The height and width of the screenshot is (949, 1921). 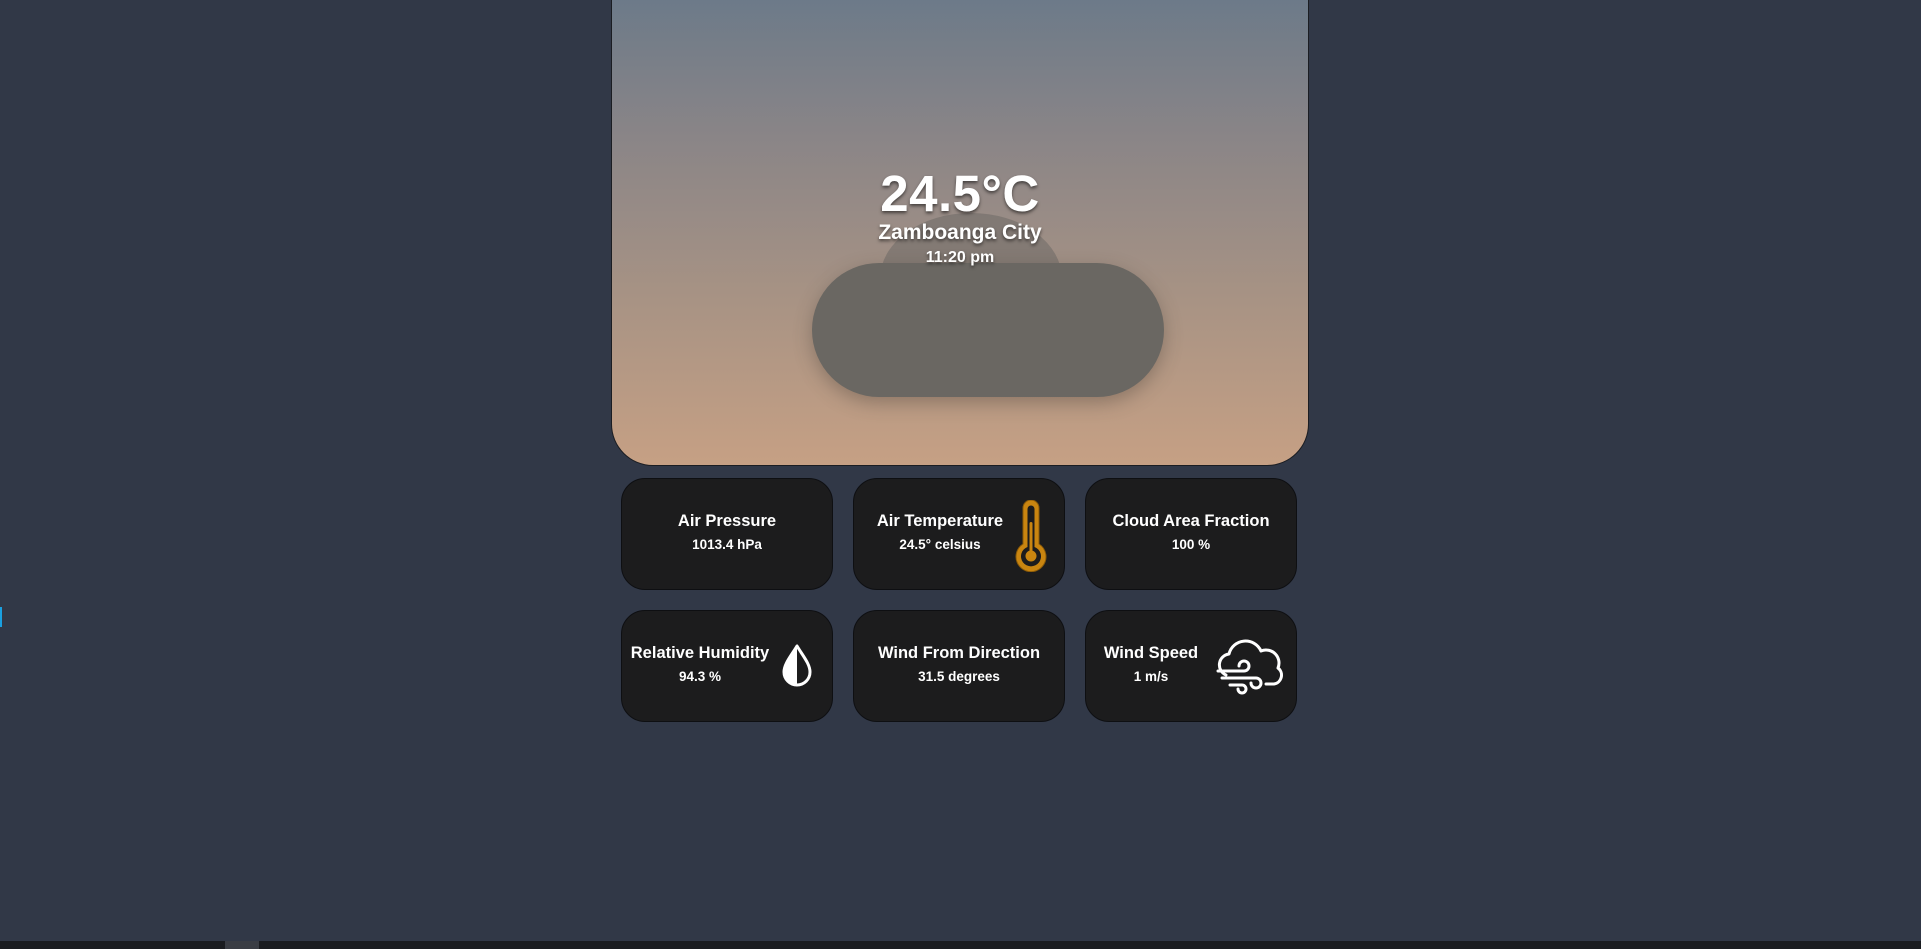 I want to click on wind-speed-tile: Wind Speed 1 m/s, so click(x=1191, y=666).